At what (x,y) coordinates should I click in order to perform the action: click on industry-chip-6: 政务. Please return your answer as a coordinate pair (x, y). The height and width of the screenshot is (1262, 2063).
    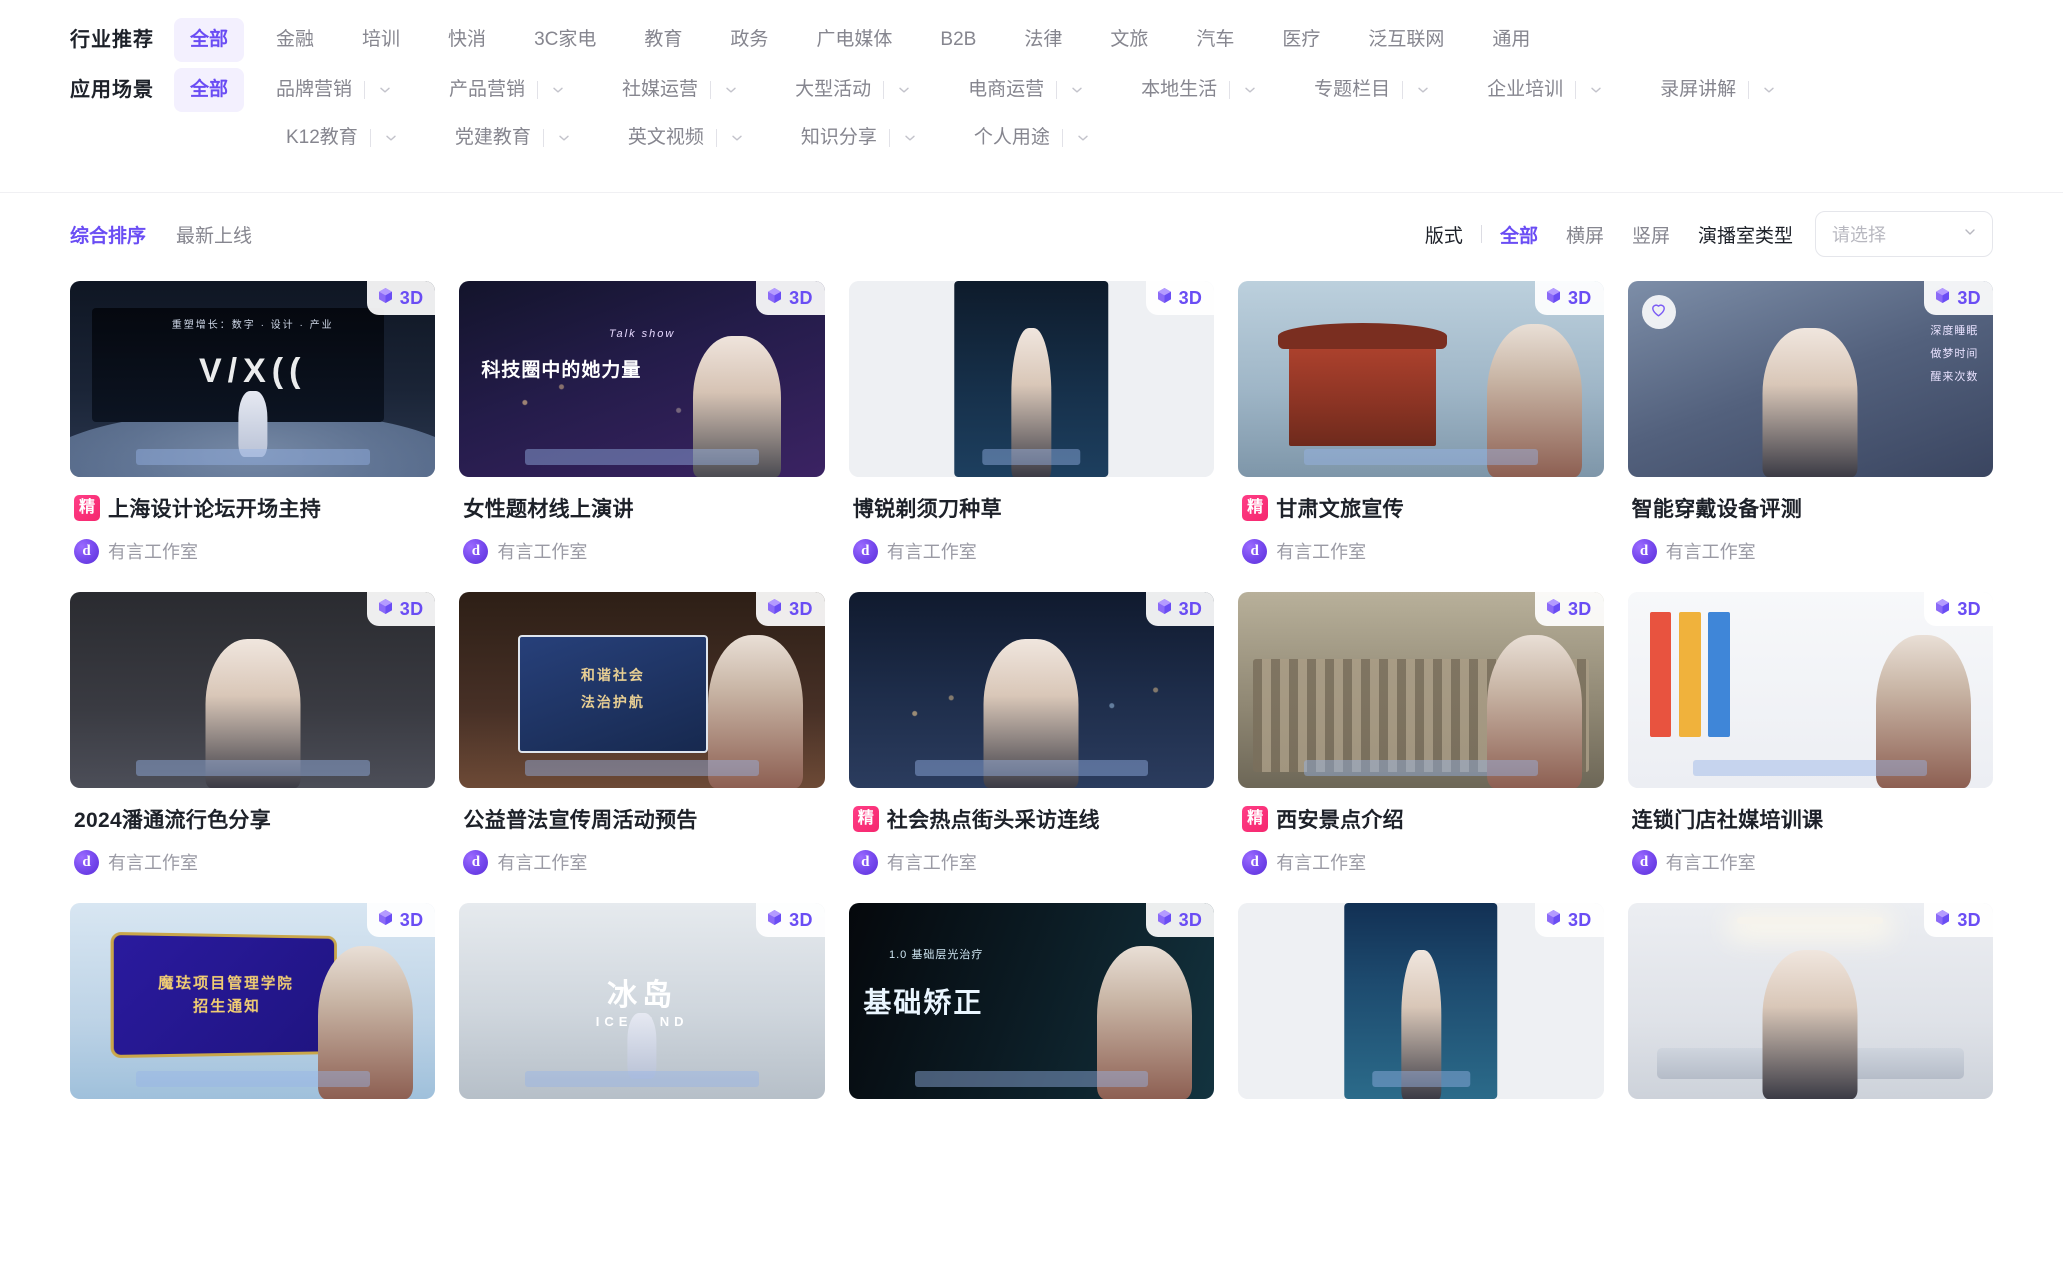
    Looking at the image, I should click on (749, 40).